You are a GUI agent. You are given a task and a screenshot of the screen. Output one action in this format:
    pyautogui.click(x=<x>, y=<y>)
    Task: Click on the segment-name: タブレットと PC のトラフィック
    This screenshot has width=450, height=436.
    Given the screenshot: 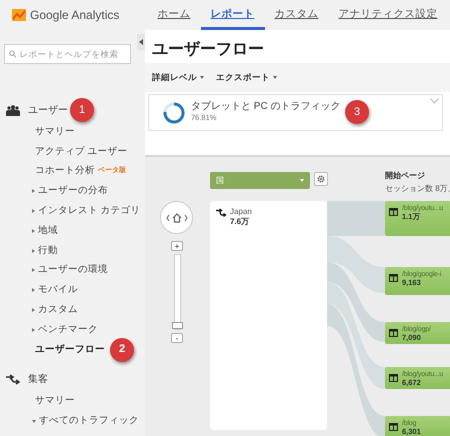 What is the action you would take?
    pyautogui.click(x=265, y=106)
    